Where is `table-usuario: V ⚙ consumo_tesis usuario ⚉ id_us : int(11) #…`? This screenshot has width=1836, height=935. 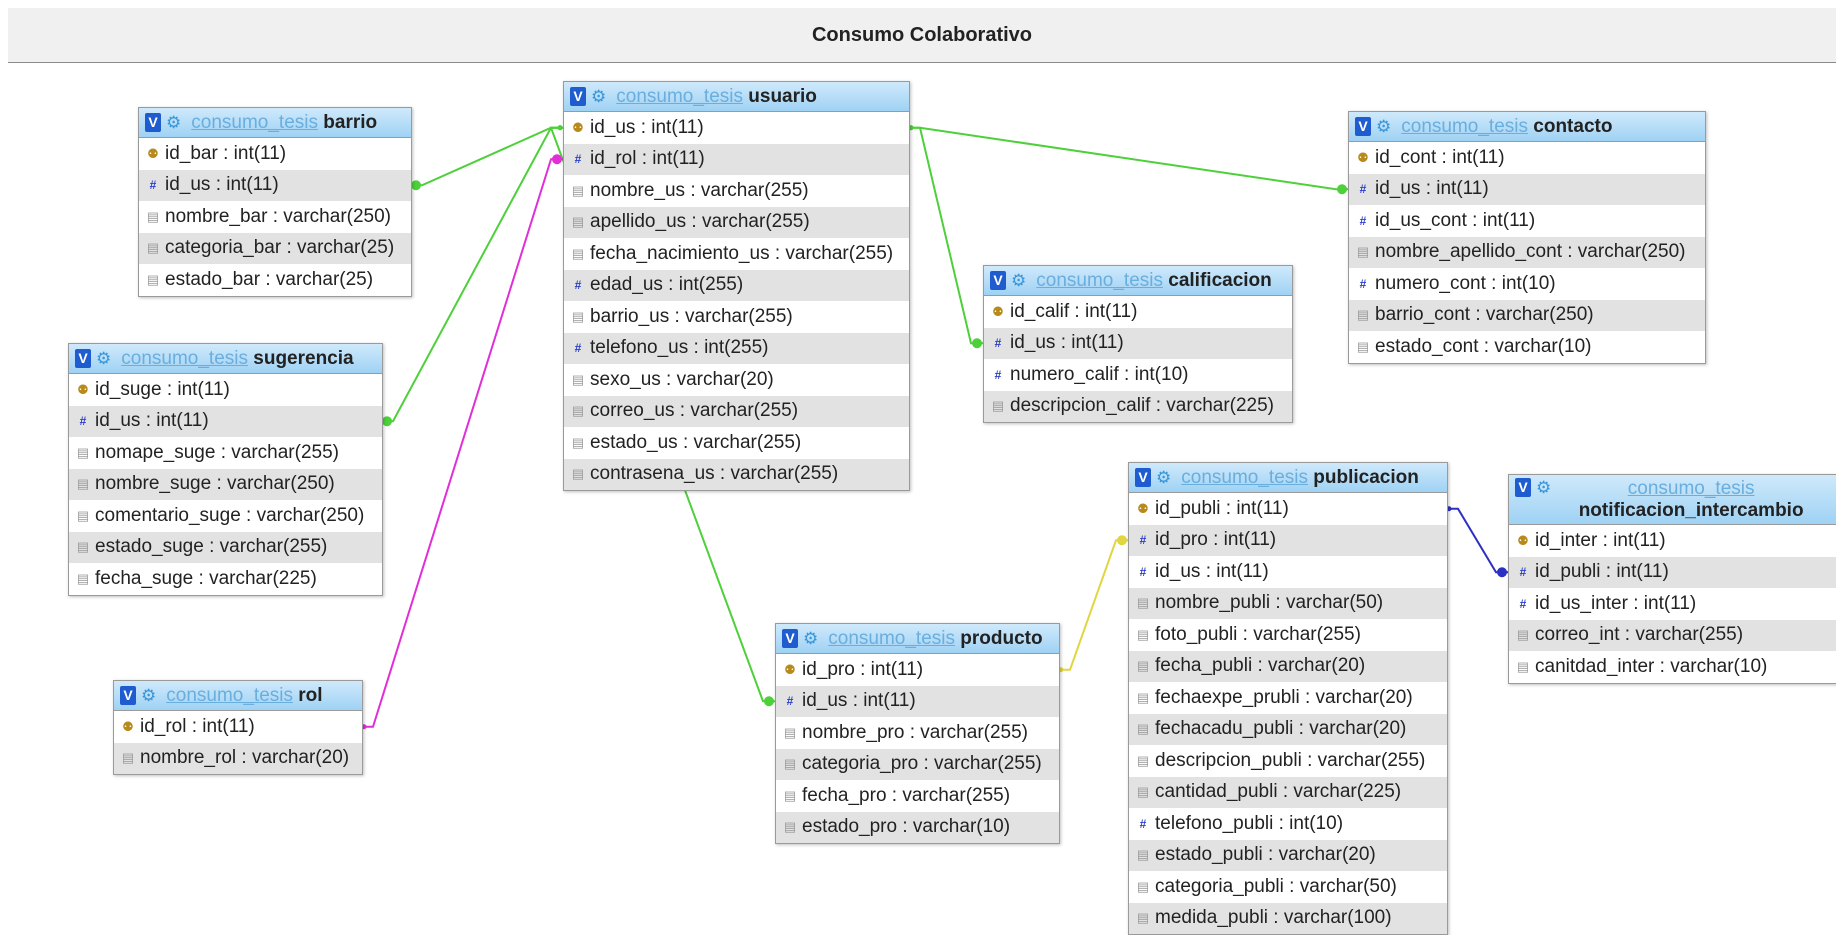
table-usuario: V ⚙ consumo_tesis usuario ⚉ id_us : int(11) #… is located at coordinates (736, 286).